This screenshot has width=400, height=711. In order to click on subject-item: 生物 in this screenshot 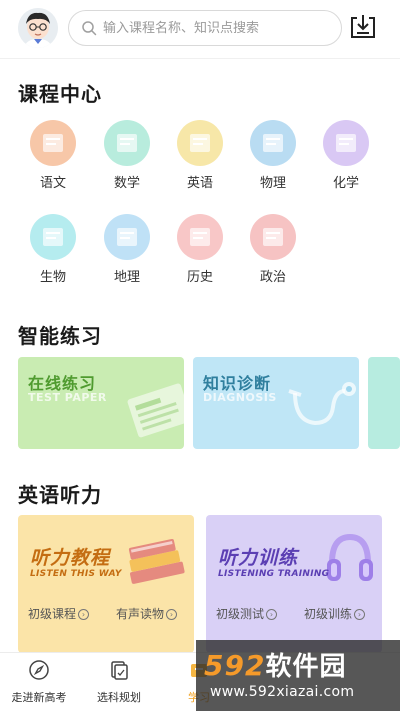, I will do `click(53, 254)`.